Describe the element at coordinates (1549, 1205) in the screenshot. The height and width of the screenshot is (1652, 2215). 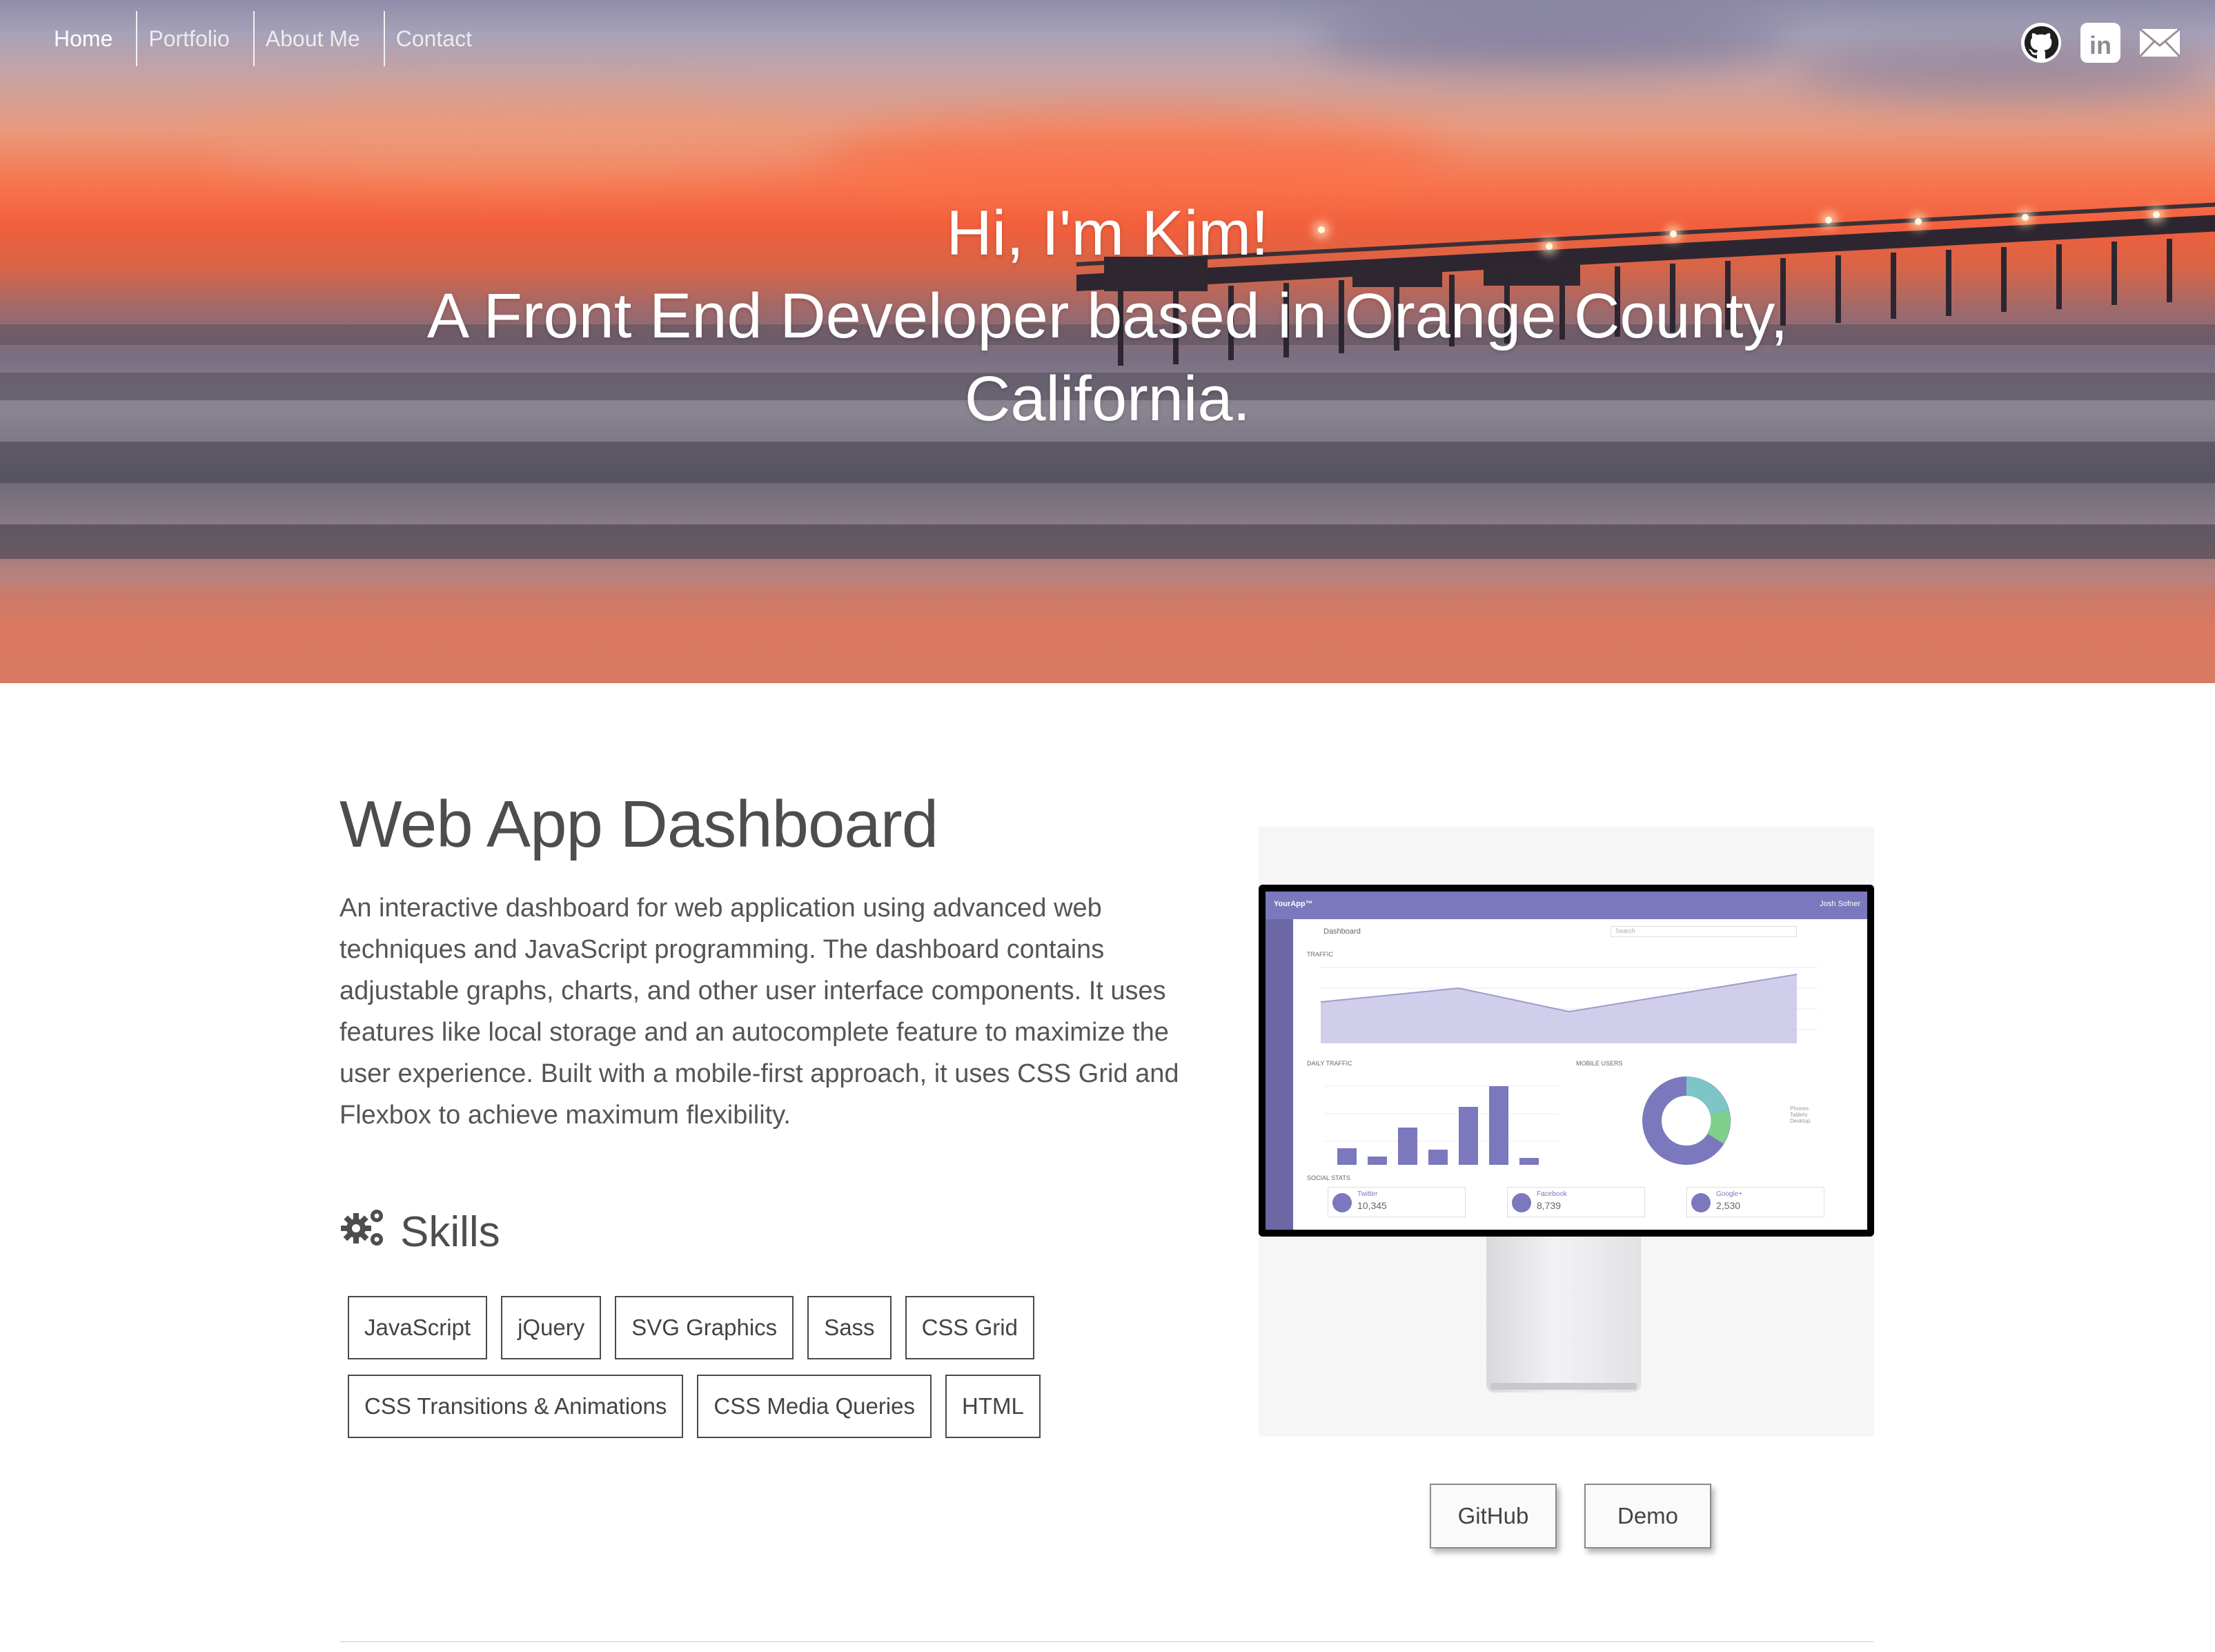
I see `social-stat-value: 8,739` at that location.